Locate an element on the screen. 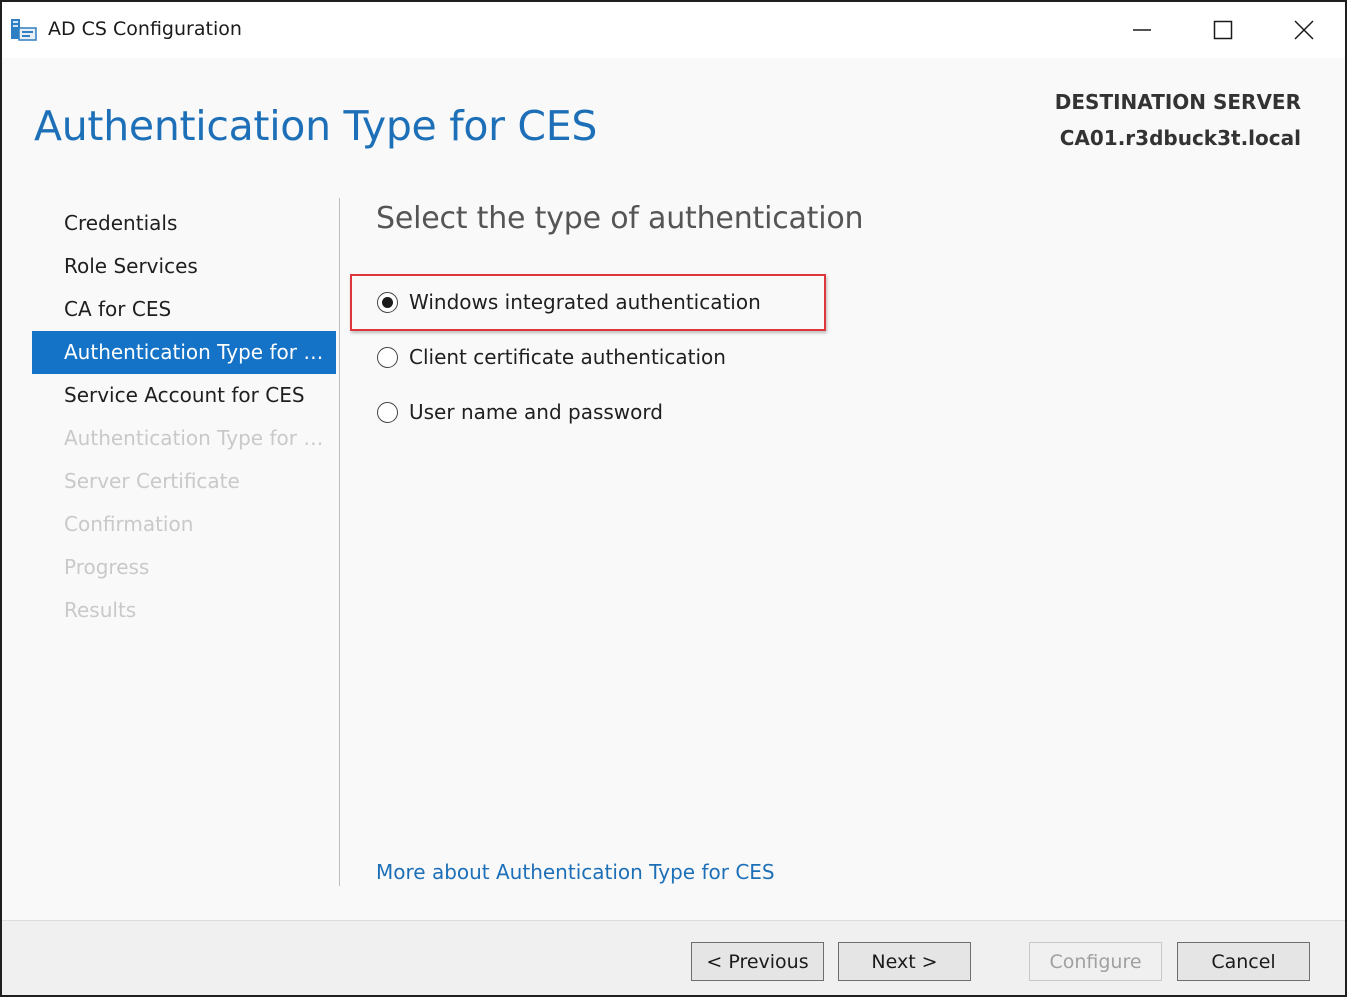 This screenshot has width=1347, height=997. nav-item-server-certificate: Server Certificate is located at coordinates (152, 481).